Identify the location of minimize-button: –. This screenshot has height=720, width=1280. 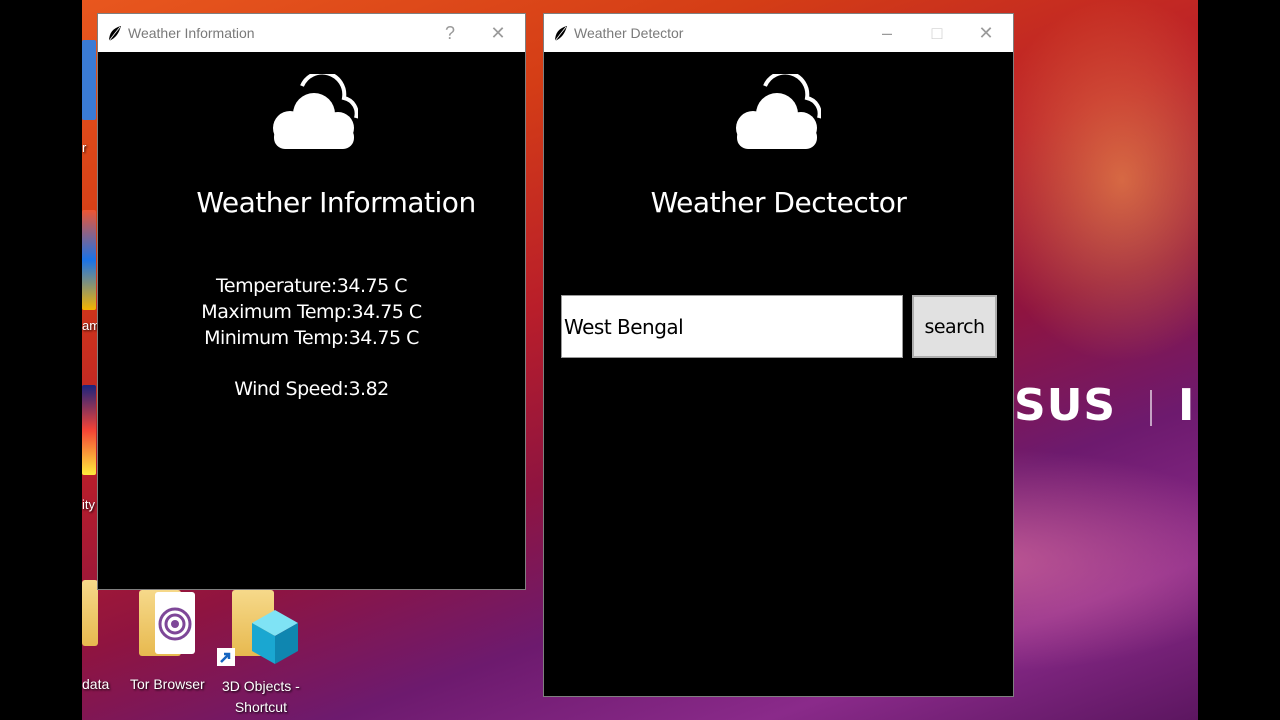
(887, 33).